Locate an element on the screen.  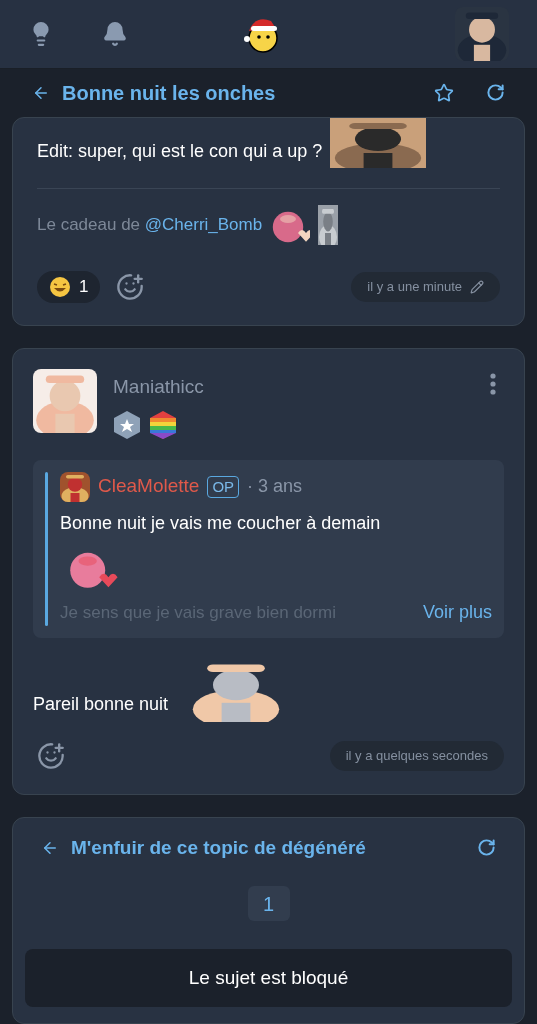
more-options-icon is located at coordinates (493, 384).